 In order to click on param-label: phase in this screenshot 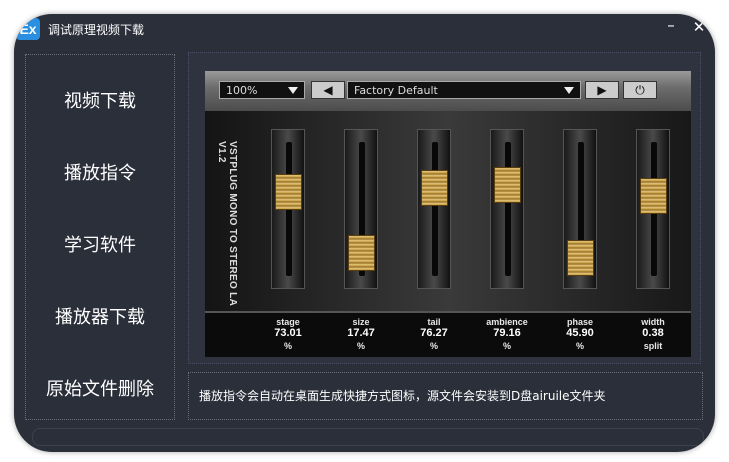, I will do `click(579, 322)`.